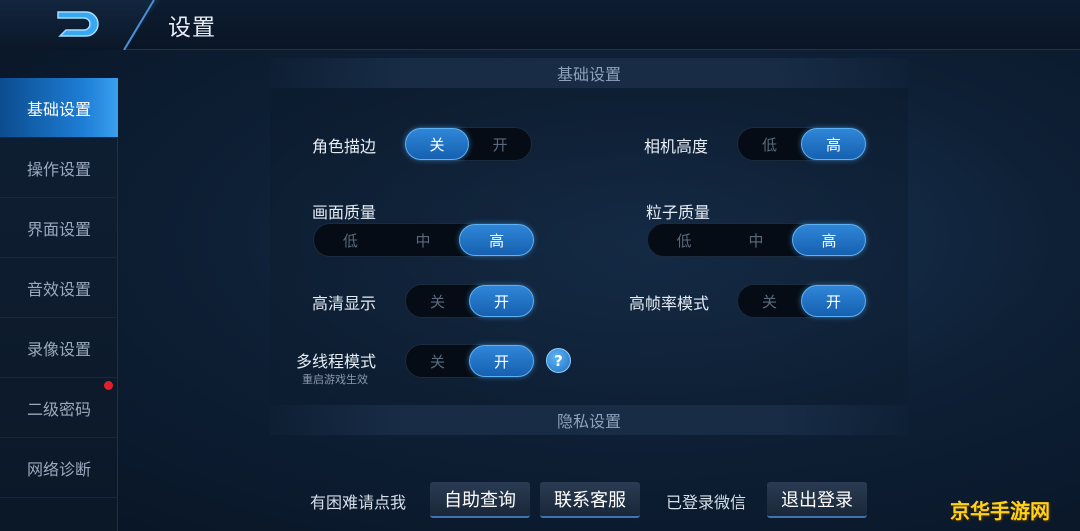 The image size is (1080, 531). I want to click on login-status-text: 已登录微信, so click(706, 502).